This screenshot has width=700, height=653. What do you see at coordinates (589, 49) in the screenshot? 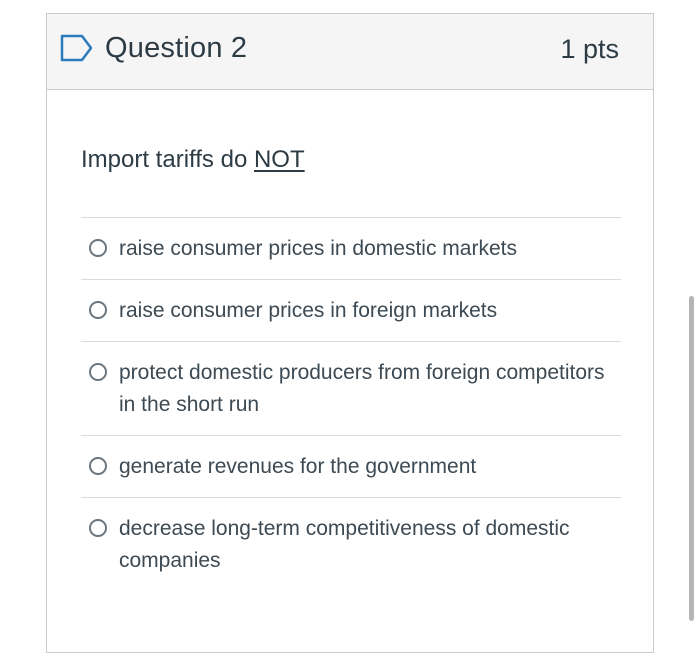
I see `question-points: 1 pts` at bounding box center [589, 49].